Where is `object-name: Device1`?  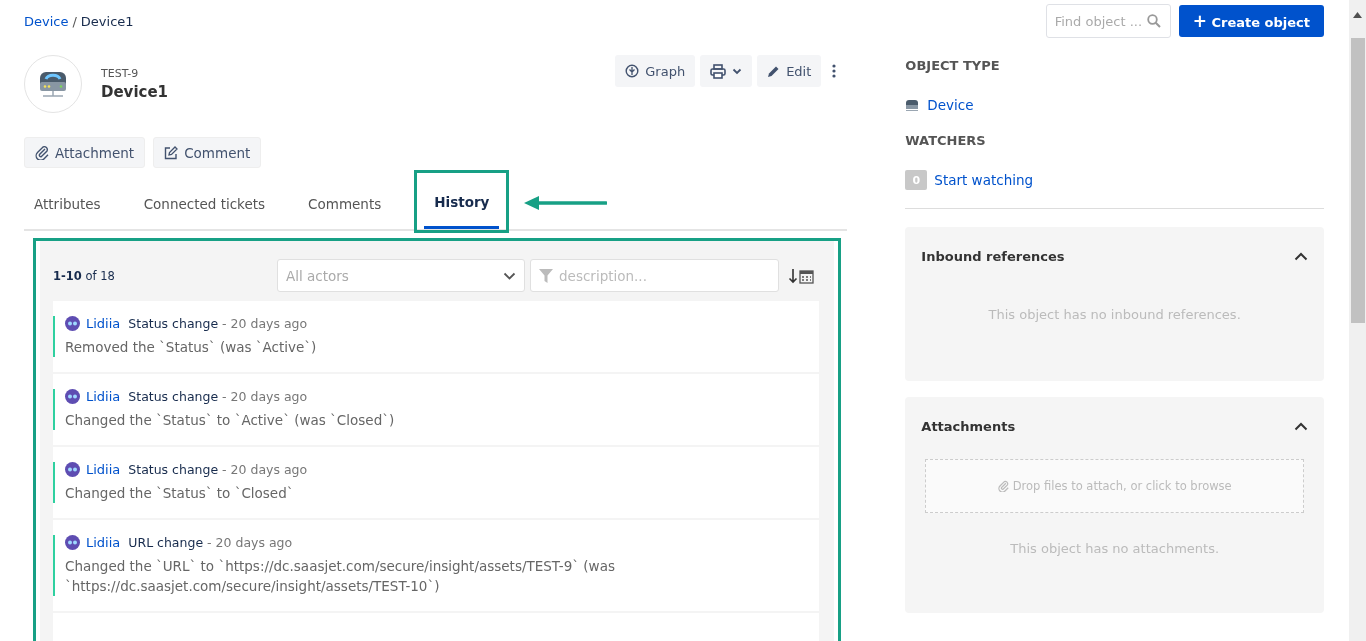
object-name: Device1 is located at coordinates (135, 92).